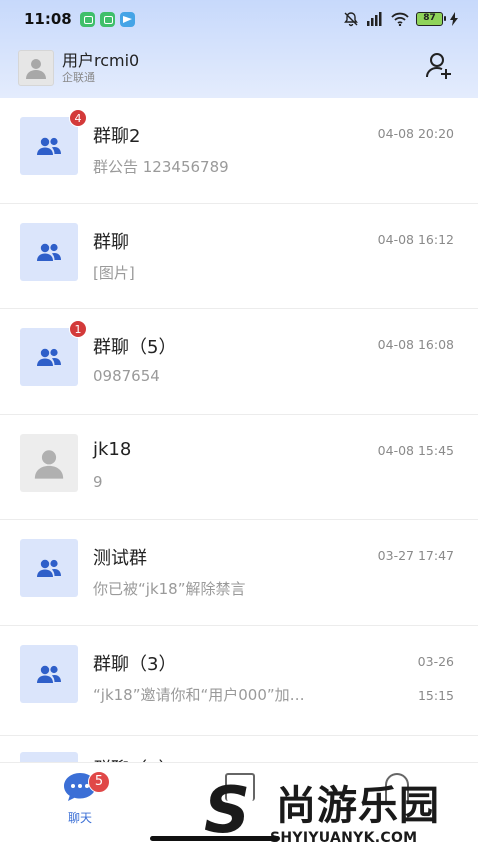  What do you see at coordinates (351, 19) in the screenshot?
I see `mute-bell-icon` at bounding box center [351, 19].